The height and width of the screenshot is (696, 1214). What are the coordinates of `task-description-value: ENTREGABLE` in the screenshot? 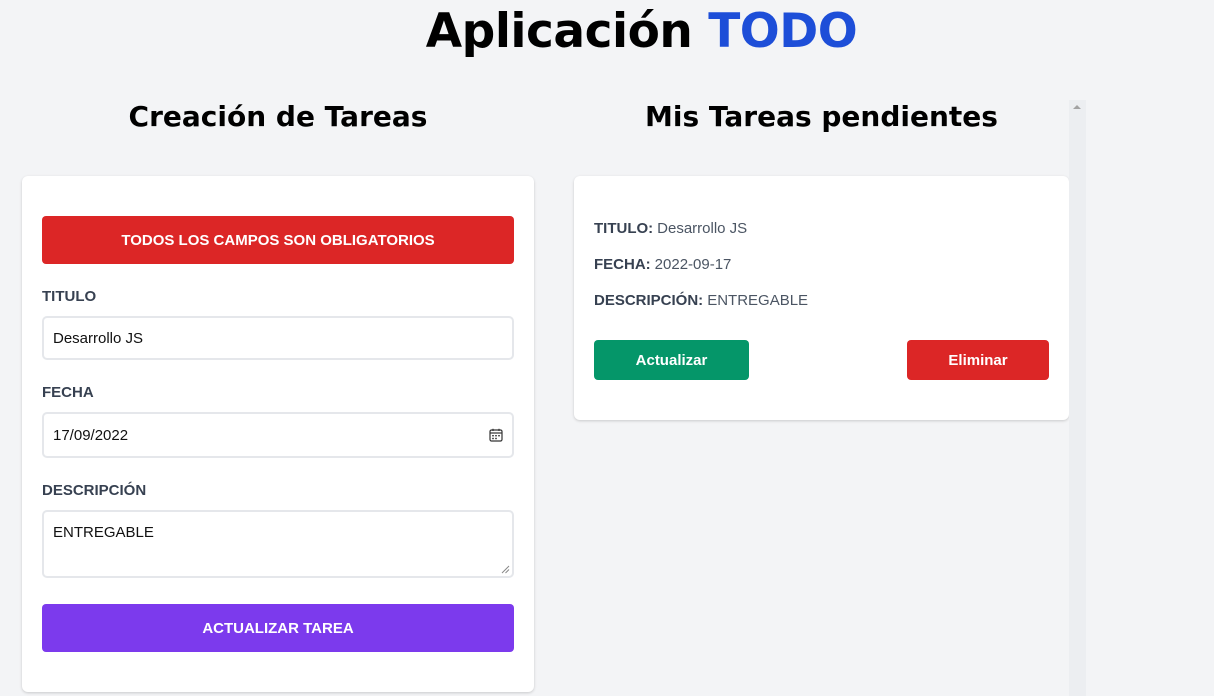 It's located at (758, 300).